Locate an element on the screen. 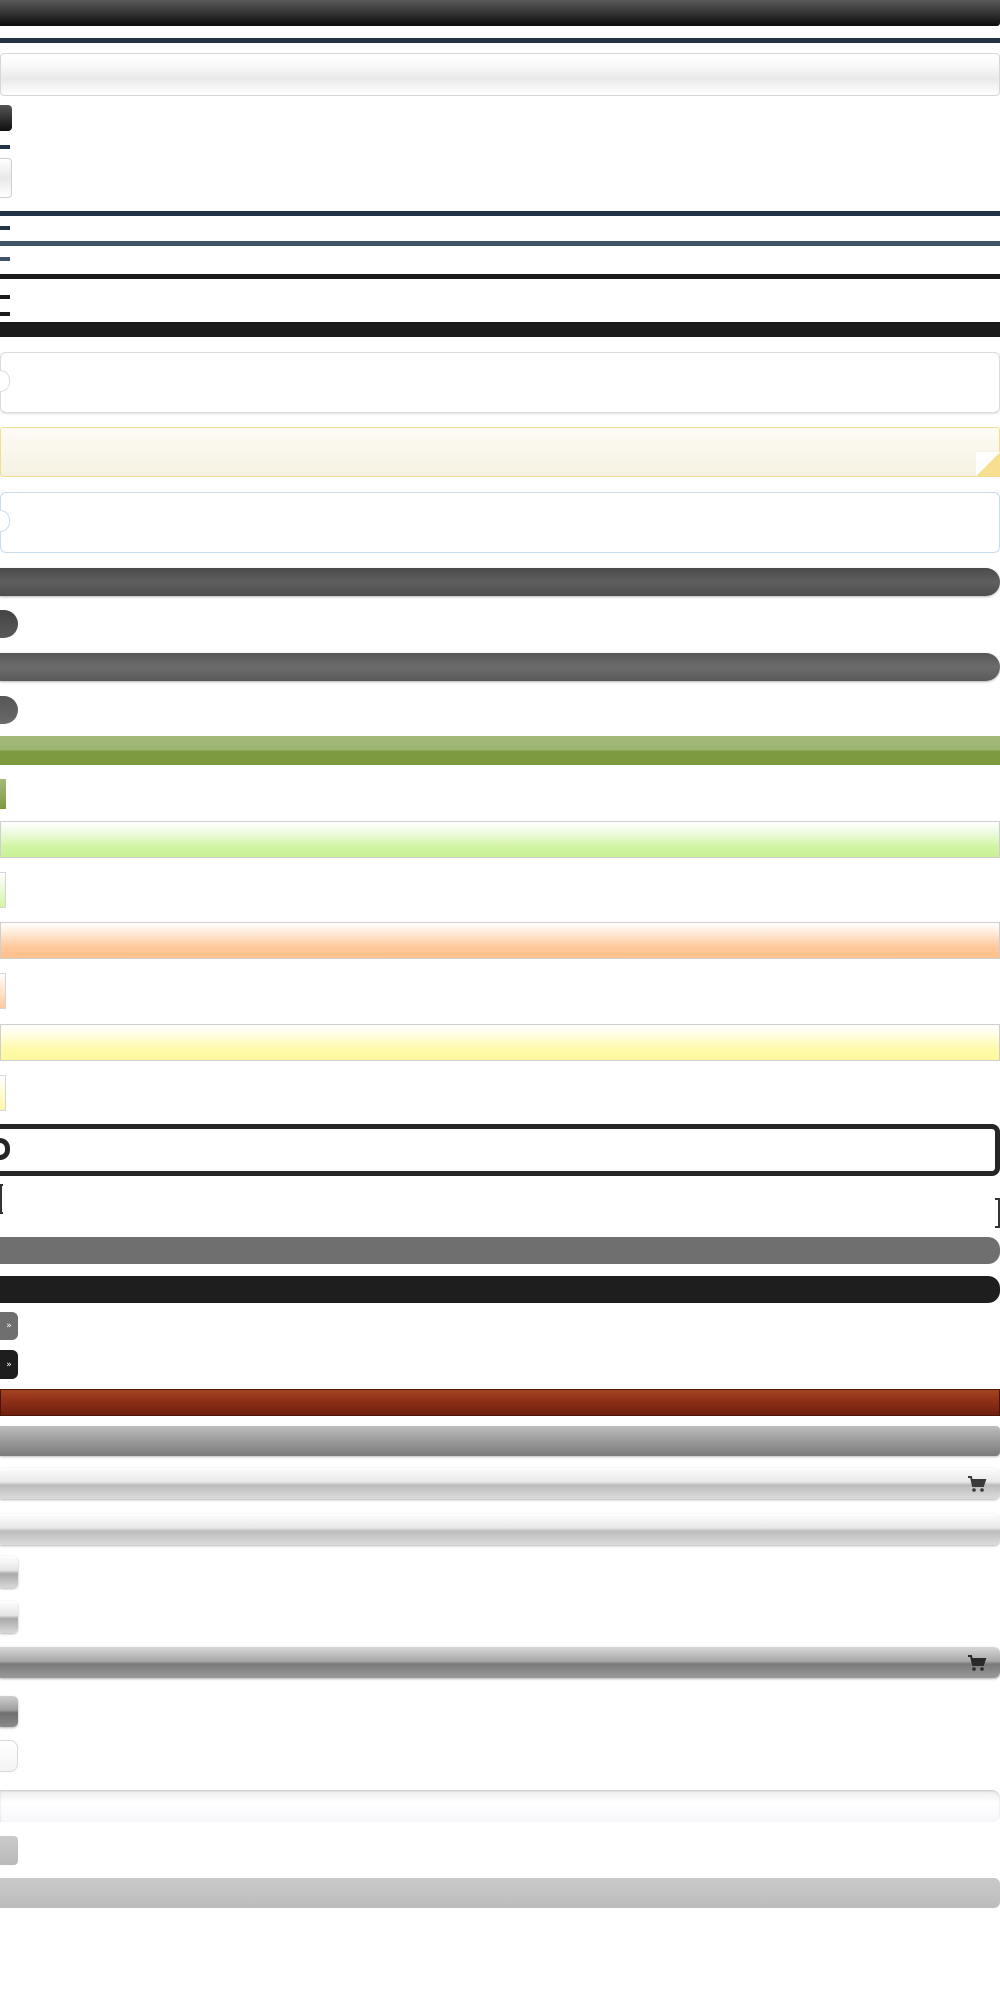  black-chevron-button: » is located at coordinates (9, 1364).